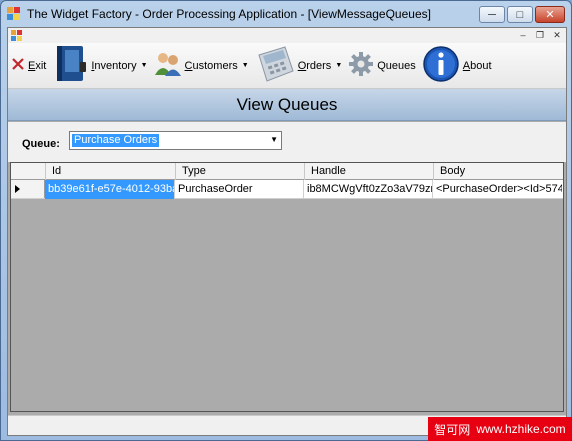 The width and height of the screenshot is (572, 441). I want to click on column-header-id: Id, so click(111, 171).